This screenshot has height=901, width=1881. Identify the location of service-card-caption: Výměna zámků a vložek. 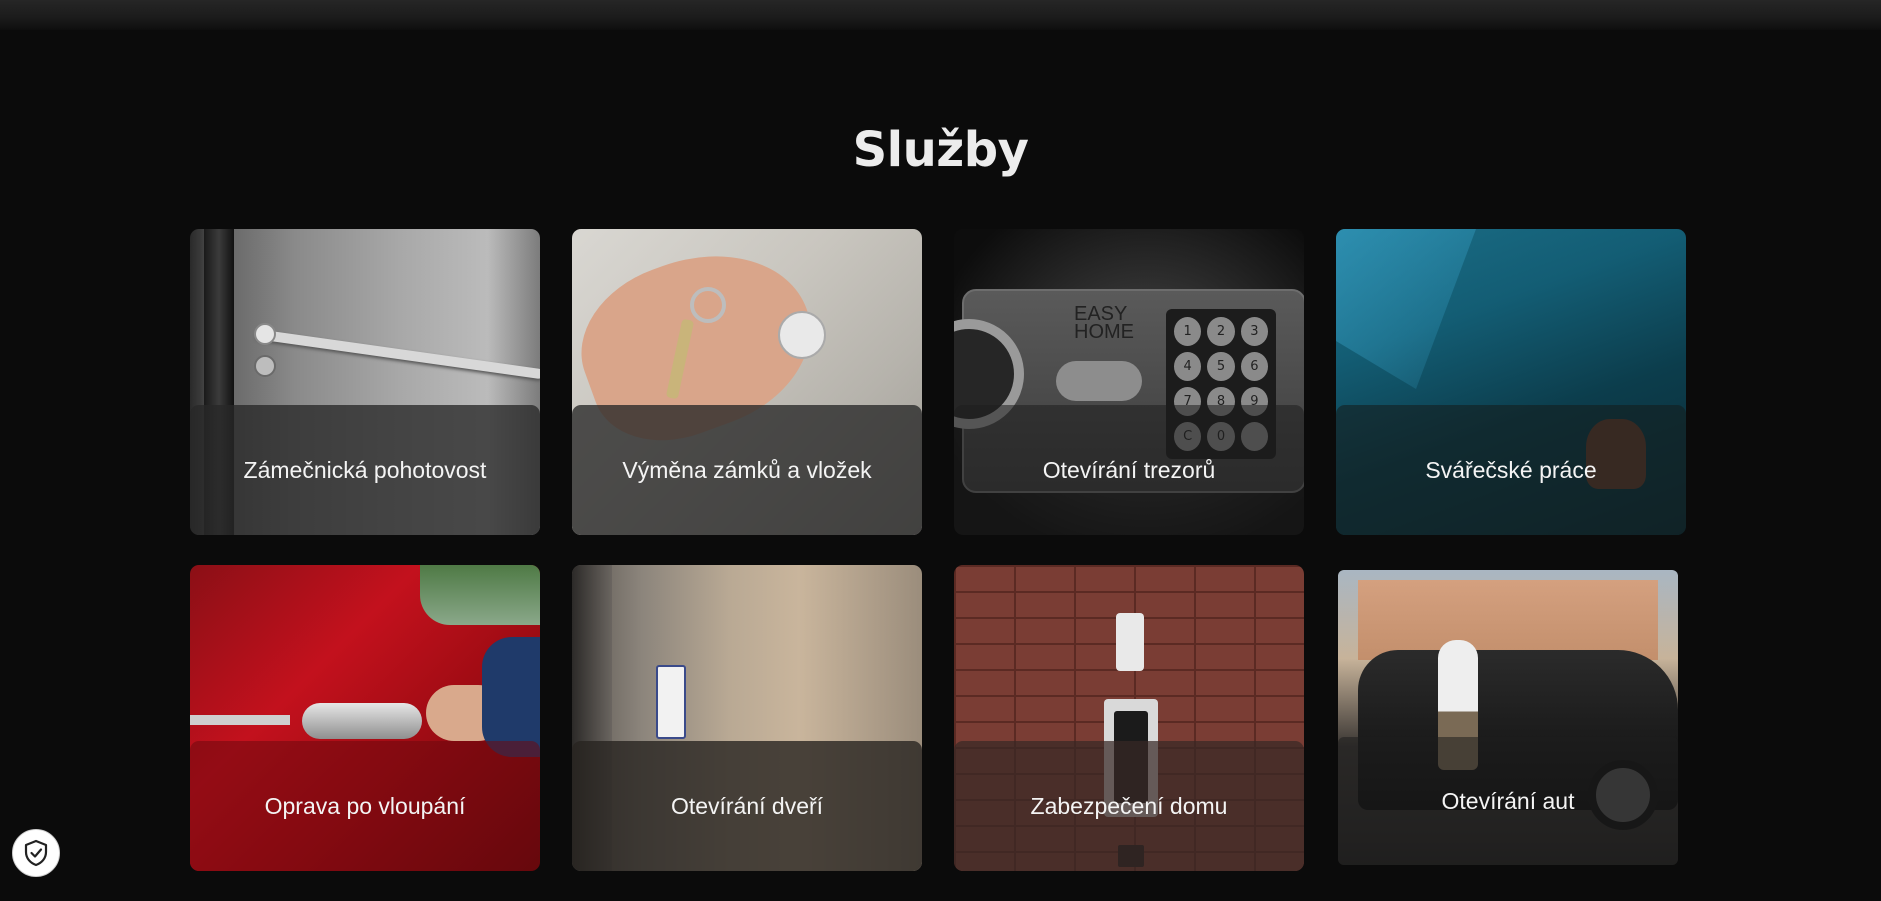
(747, 470).